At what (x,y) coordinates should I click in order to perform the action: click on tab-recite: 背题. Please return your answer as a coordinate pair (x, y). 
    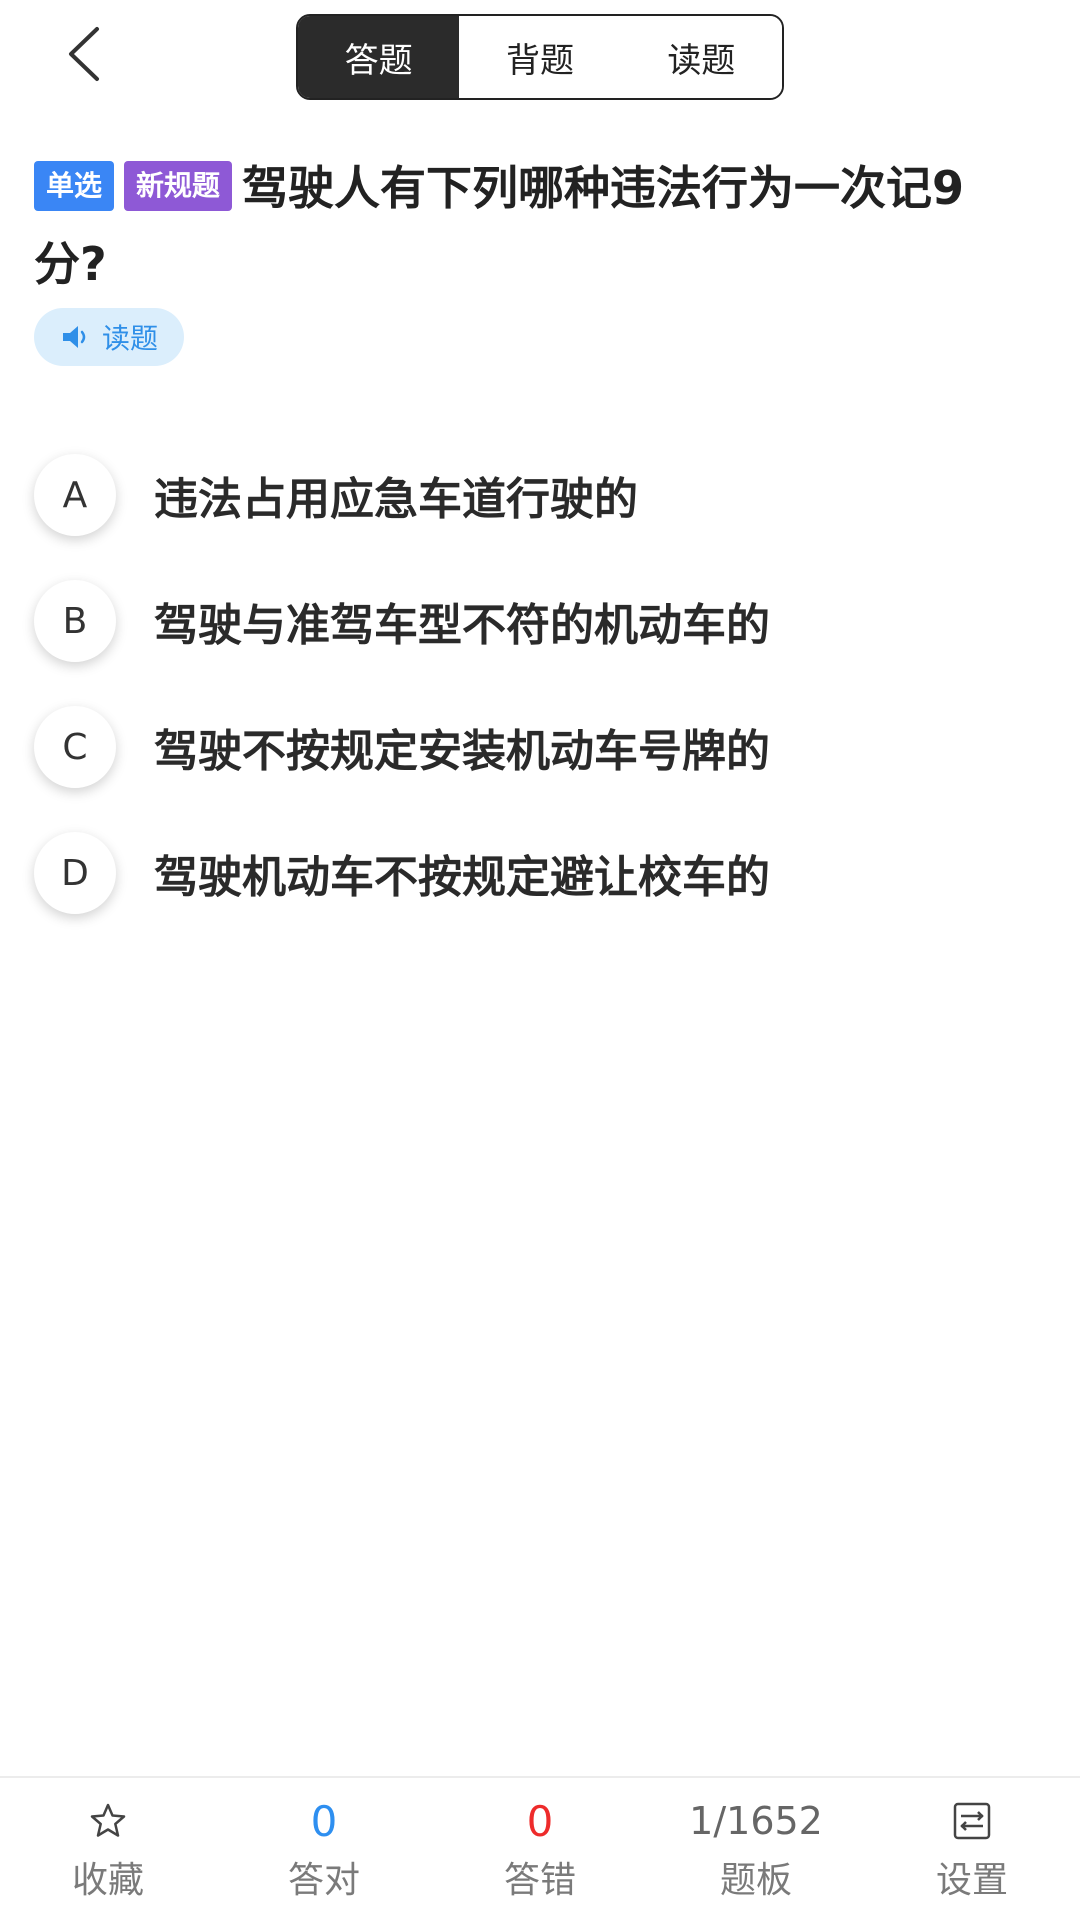
    Looking at the image, I should click on (540, 57).